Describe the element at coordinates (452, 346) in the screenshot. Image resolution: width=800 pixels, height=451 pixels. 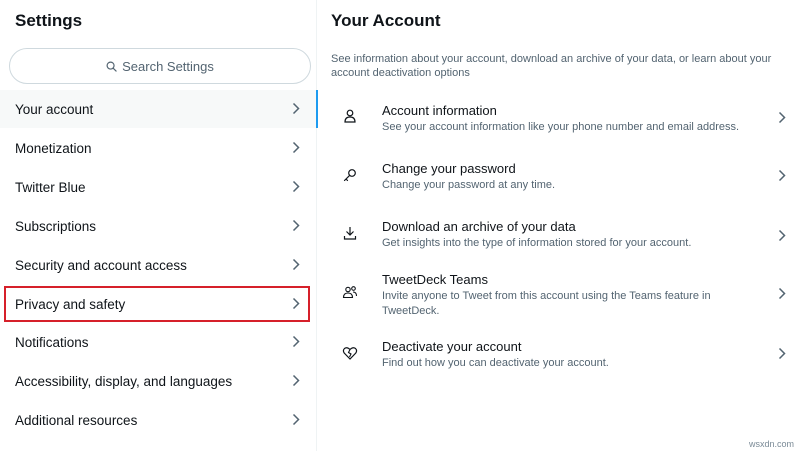
I see `item-label: Deactivate your account` at that location.